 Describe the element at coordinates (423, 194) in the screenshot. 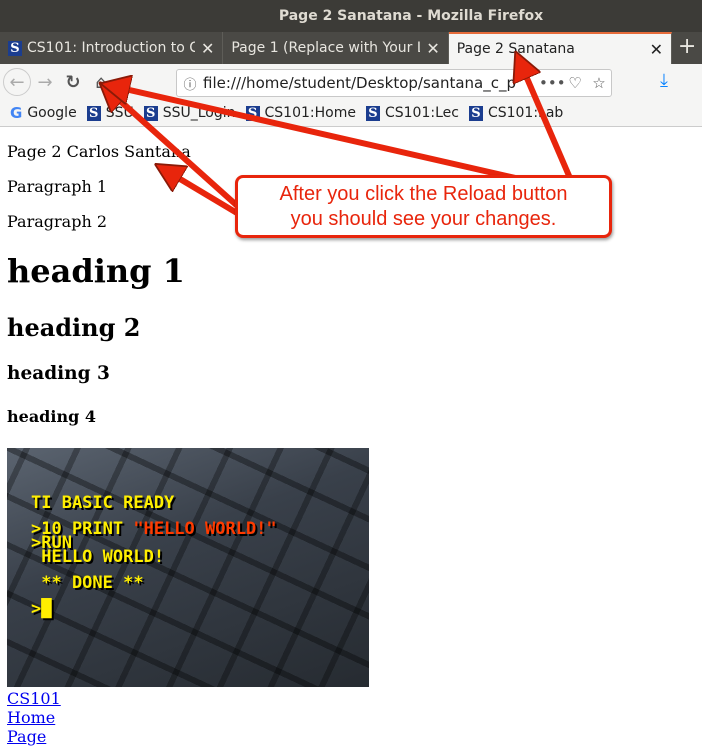

I see `annotation-line-1: After you click the Reload button` at that location.